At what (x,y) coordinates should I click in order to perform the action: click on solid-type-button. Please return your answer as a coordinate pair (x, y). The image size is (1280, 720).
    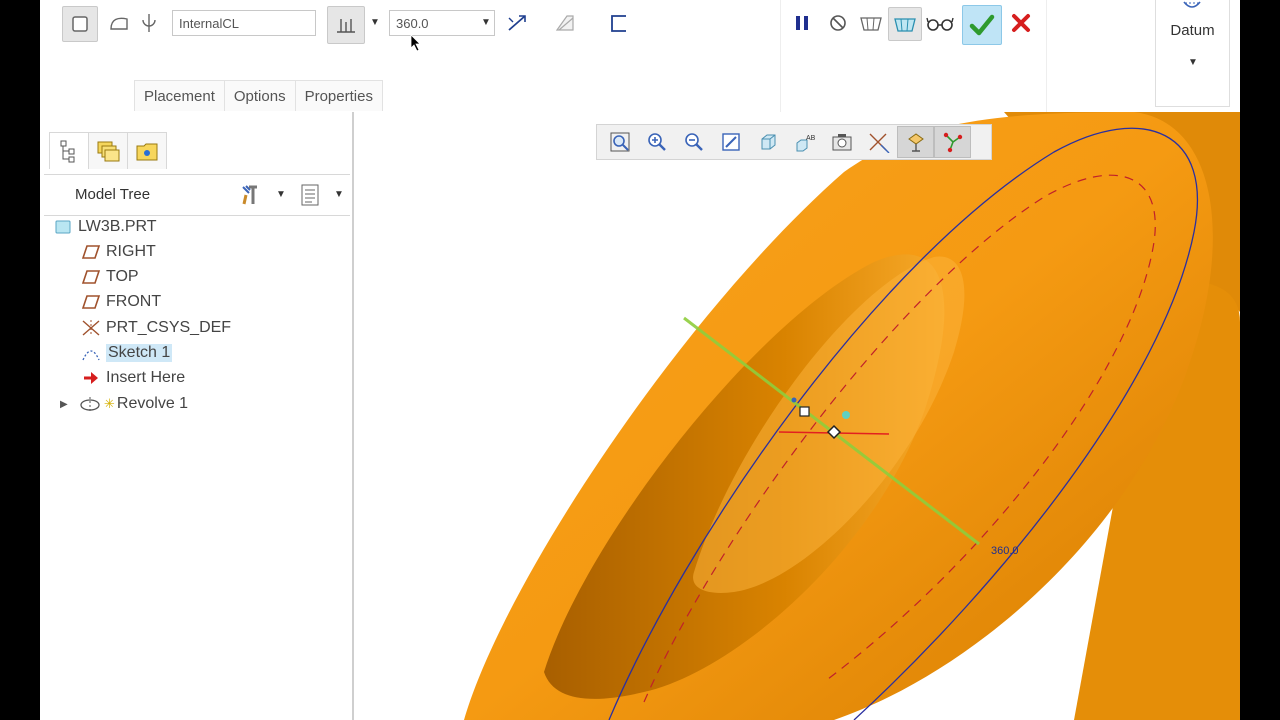
    Looking at the image, I should click on (80, 24).